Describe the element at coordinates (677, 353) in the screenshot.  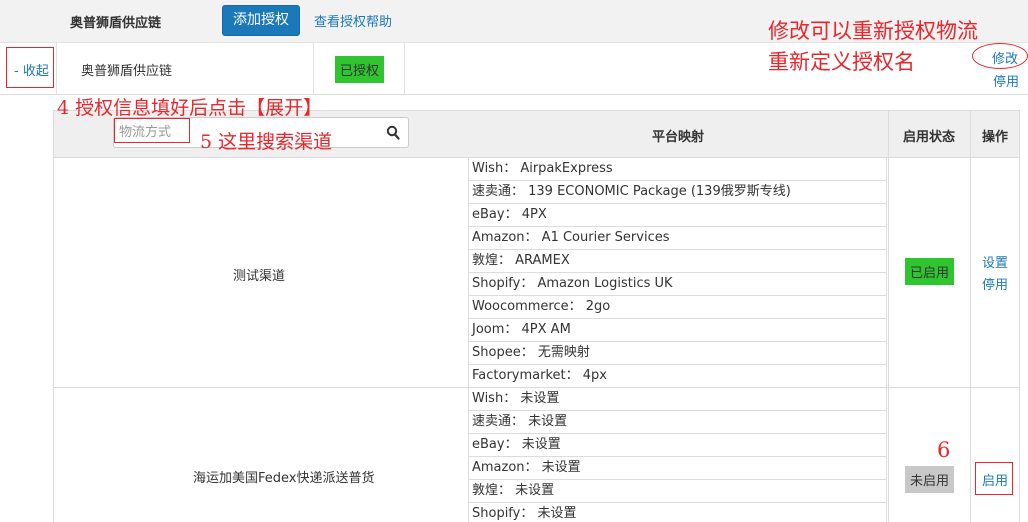
I see `mapping-item: Shopee： 无需映射` at that location.